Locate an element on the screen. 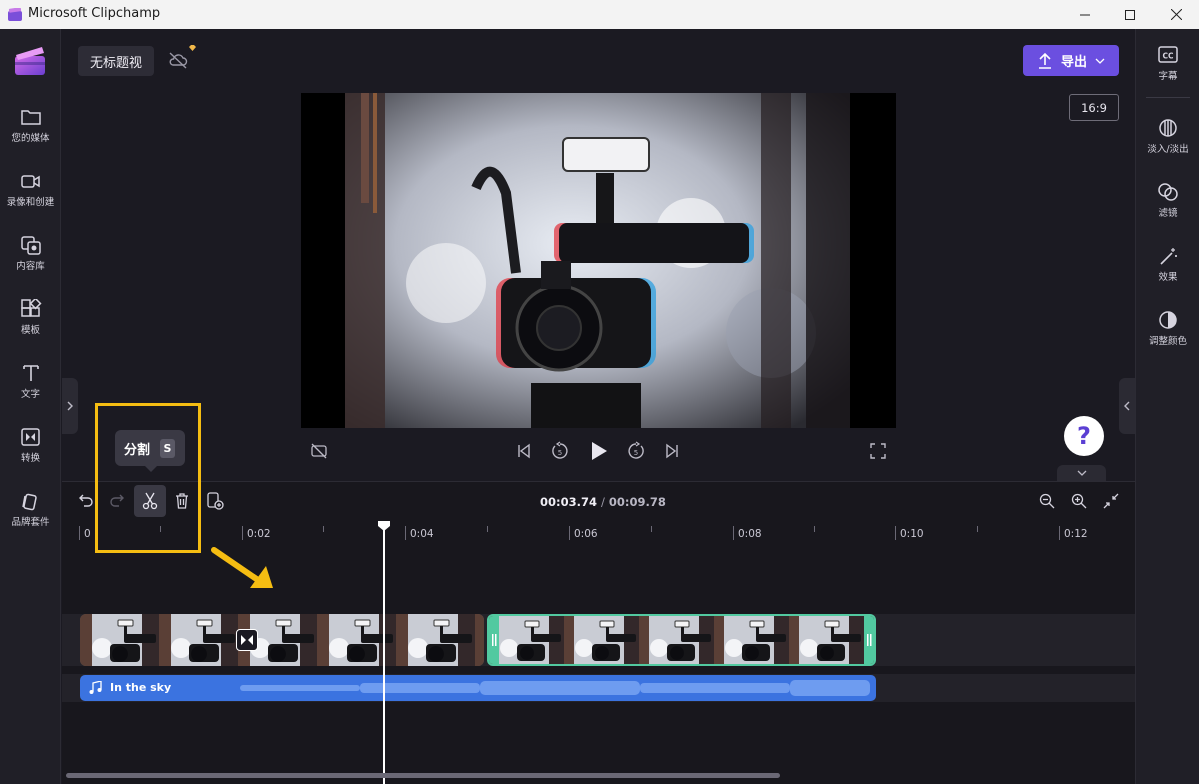 The image size is (1199, 784). undo-button is located at coordinates (86, 501).